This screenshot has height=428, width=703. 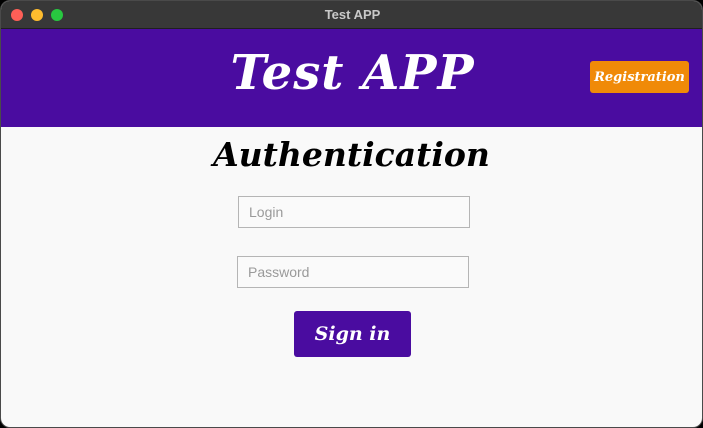 I want to click on auth-title: Authentication, so click(x=351, y=154).